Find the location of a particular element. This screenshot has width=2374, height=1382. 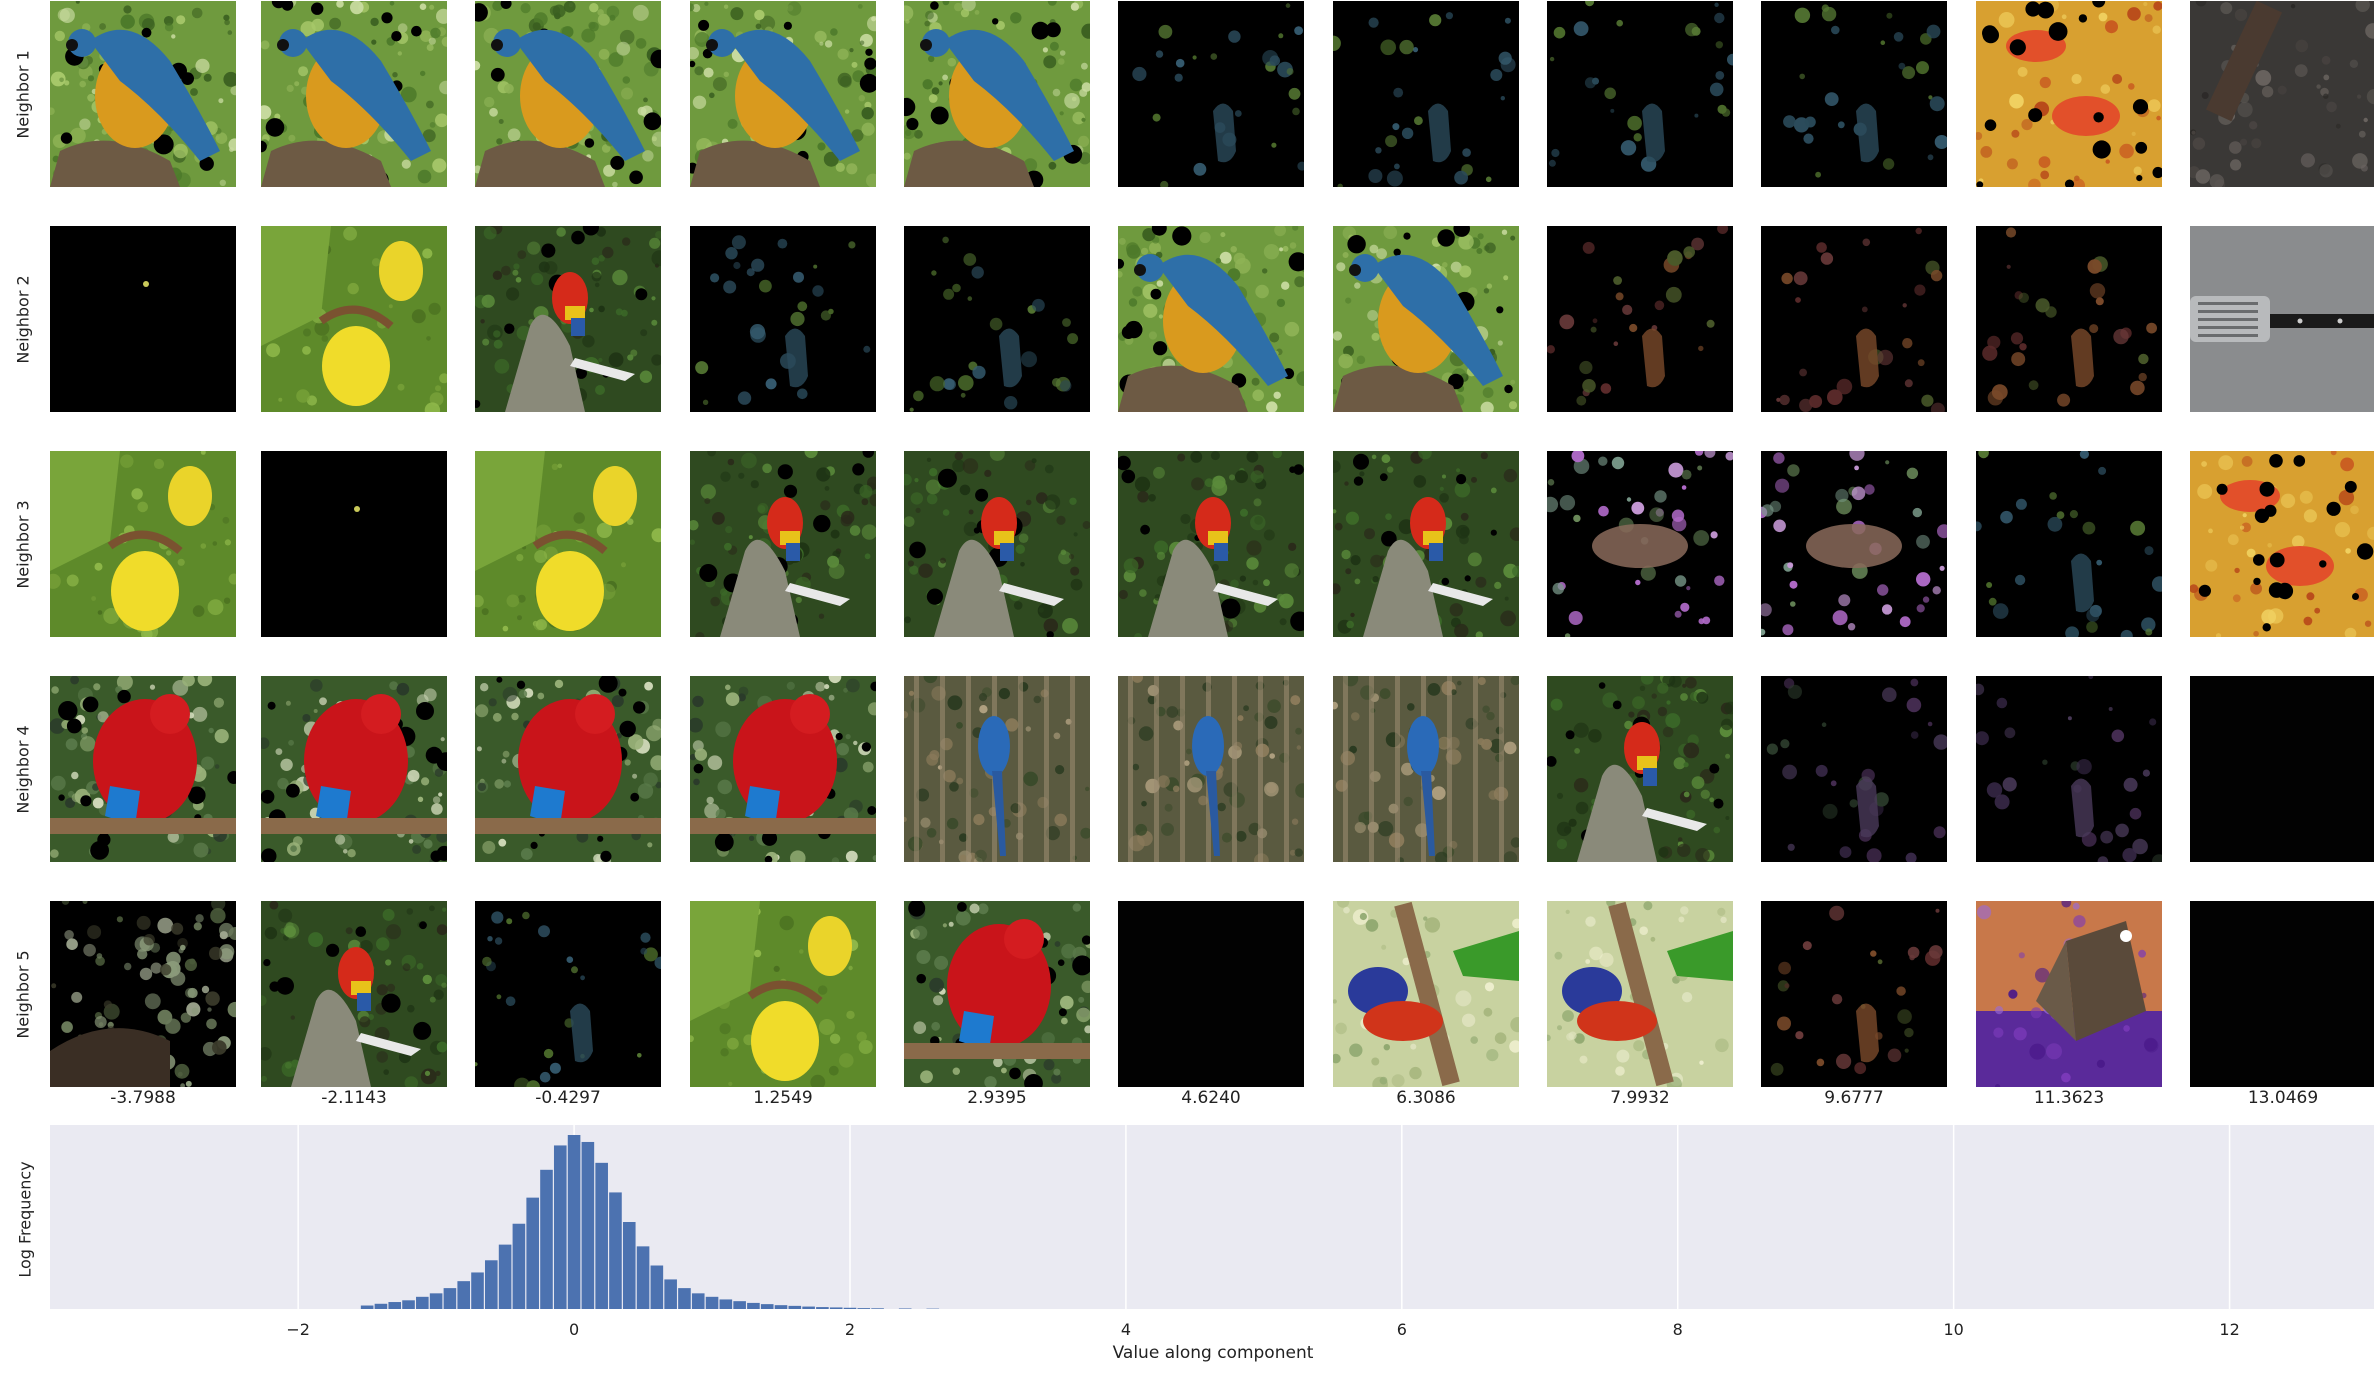

image-dark-butterfly-purple is located at coordinates (1640, 544).